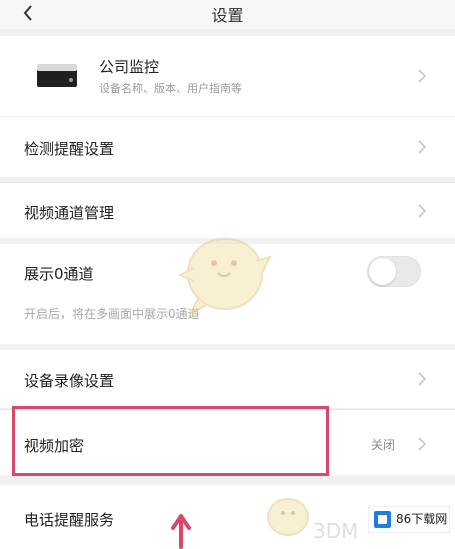  I want to click on row-phone-reminder-label: 电话提醒服务, so click(69, 520).